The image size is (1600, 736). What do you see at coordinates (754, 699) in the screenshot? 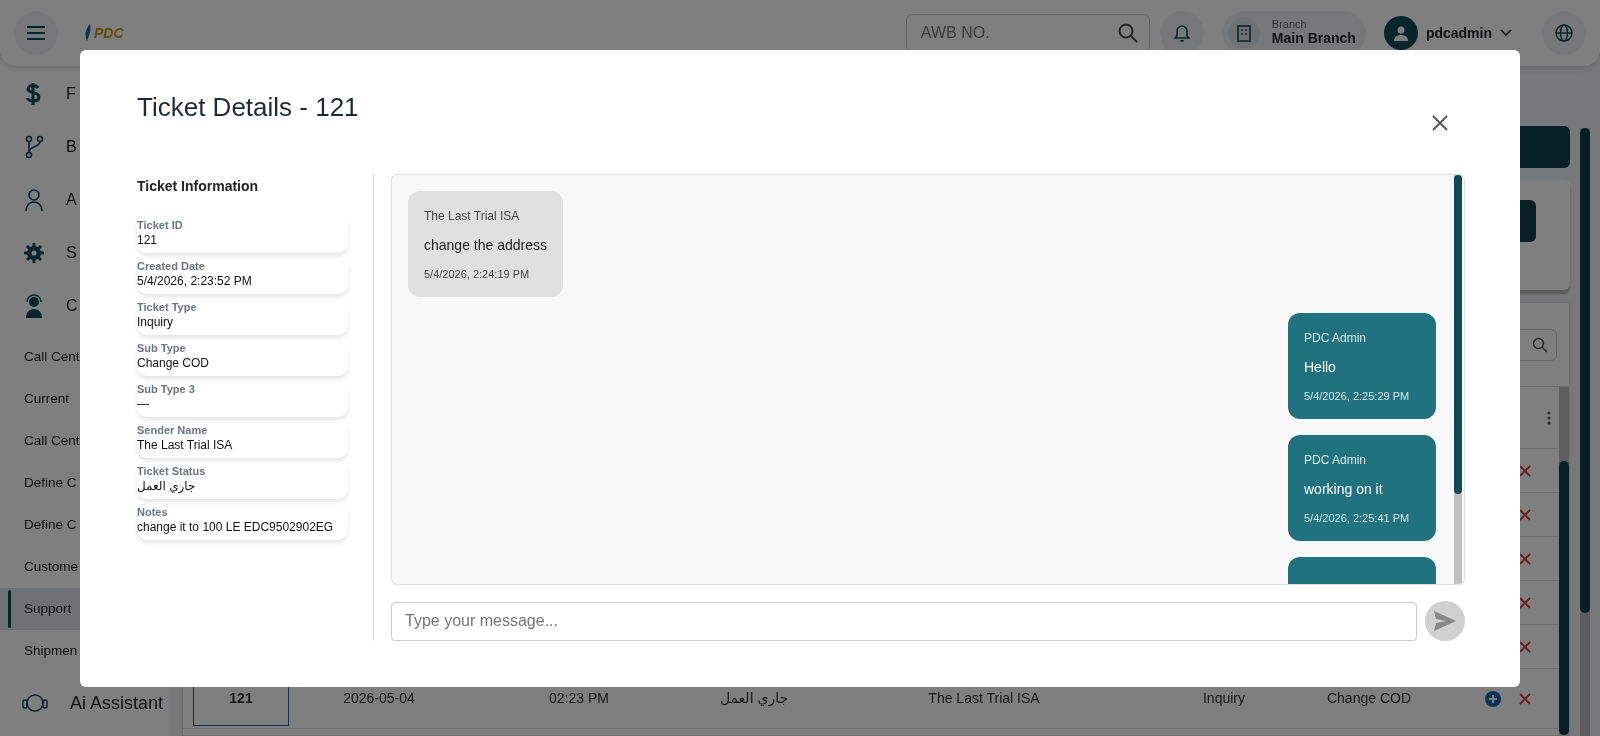
I see `table-cell-text: جاري العمل` at bounding box center [754, 699].